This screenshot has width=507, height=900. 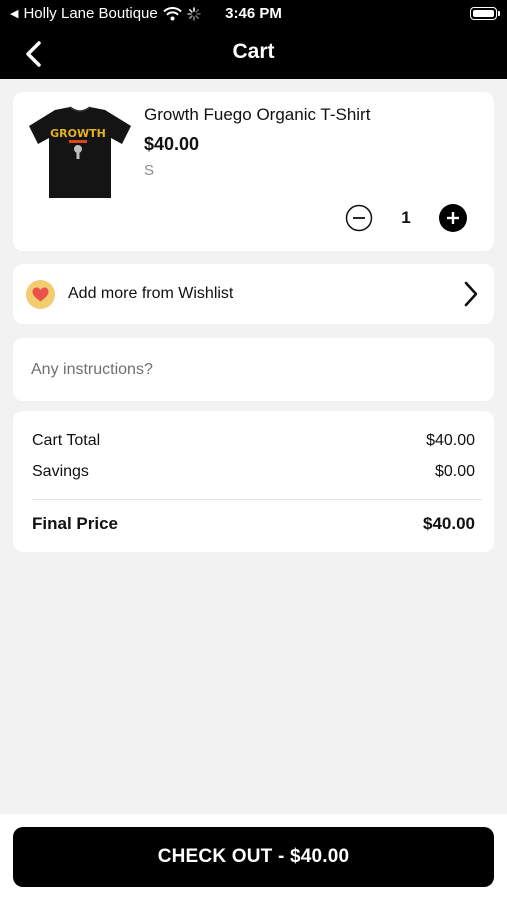 I want to click on heart-icon, so click(x=40, y=294).